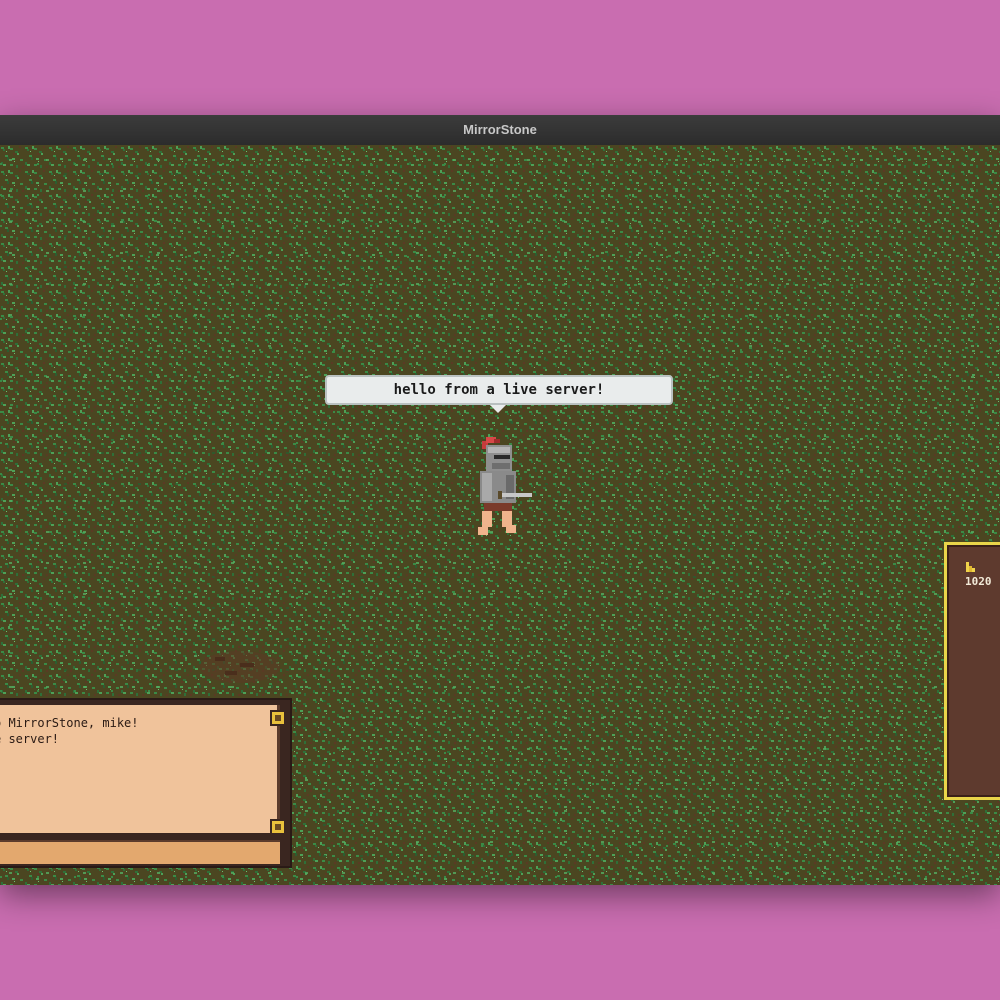 This screenshot has width=1000, height=1000. I want to click on dirt-patch, so click(240, 667).